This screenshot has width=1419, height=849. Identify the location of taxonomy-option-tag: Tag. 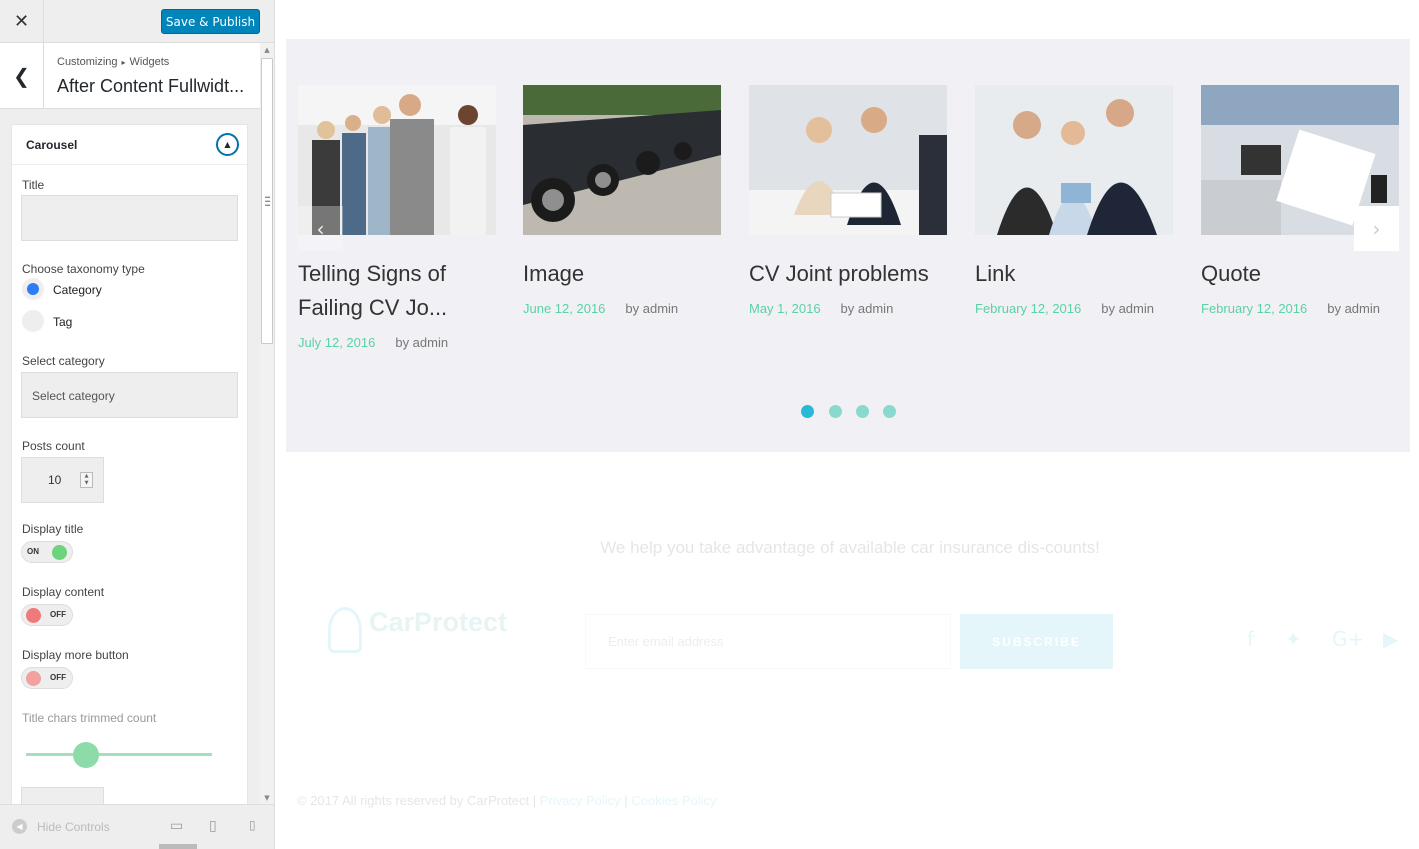
(62, 322).